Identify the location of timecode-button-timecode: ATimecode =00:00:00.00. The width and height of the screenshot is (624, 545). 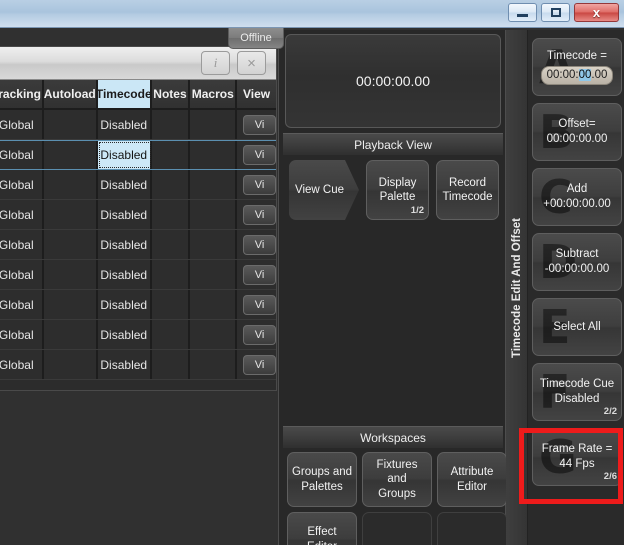
(577, 67).